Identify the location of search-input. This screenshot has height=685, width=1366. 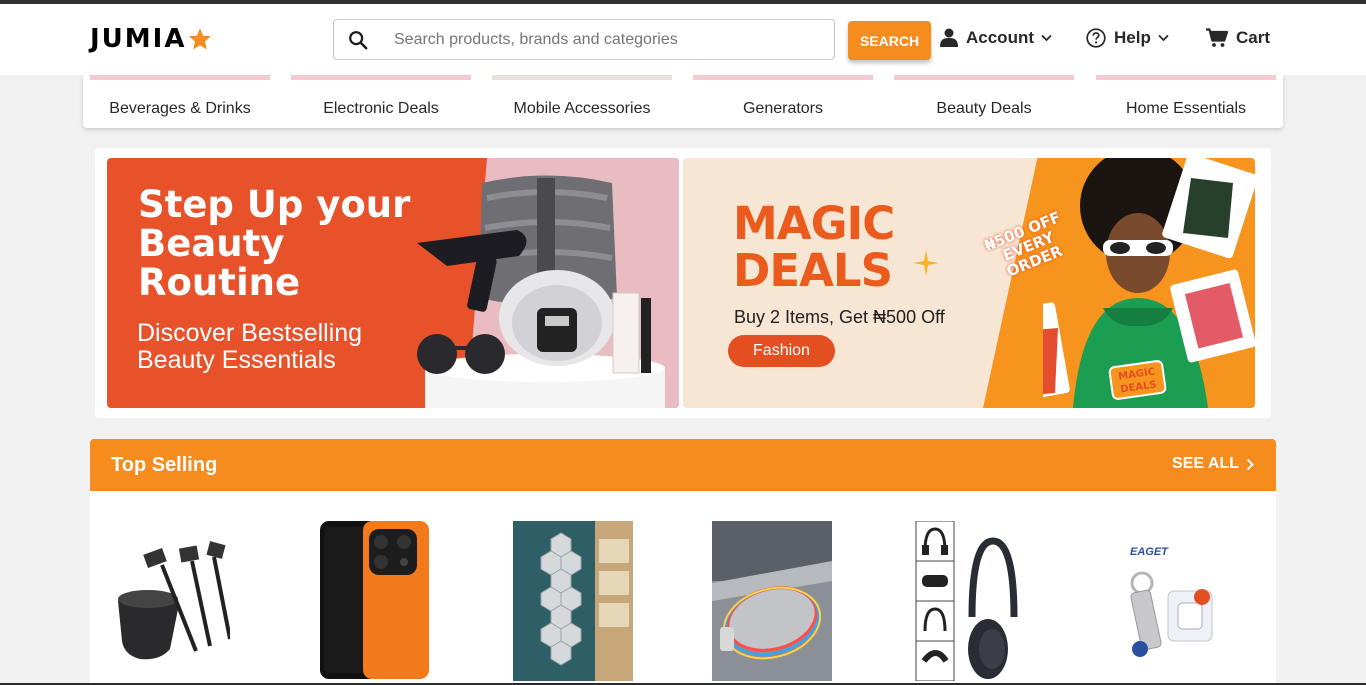
(604, 40).